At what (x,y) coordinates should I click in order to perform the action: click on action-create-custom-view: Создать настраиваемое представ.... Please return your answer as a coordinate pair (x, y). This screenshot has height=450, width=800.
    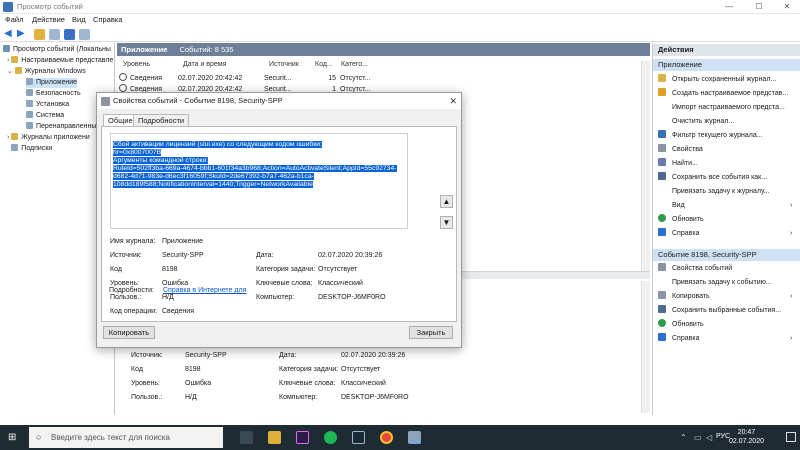
    Looking at the image, I should click on (723, 94).